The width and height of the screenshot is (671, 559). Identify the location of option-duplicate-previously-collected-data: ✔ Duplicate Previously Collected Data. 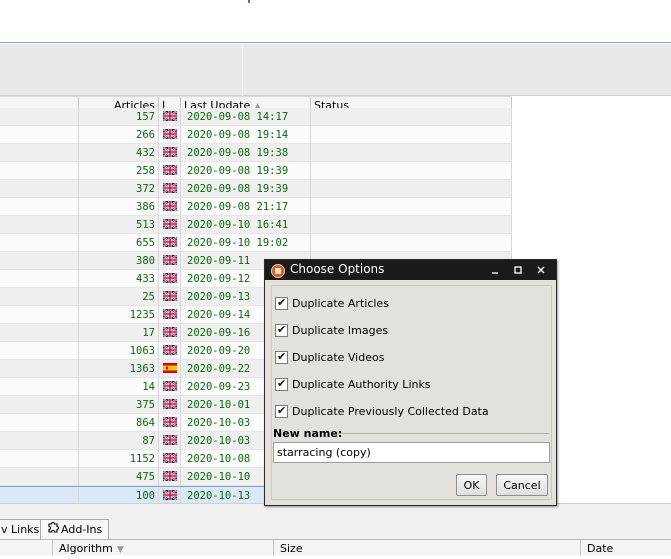
(382, 411).